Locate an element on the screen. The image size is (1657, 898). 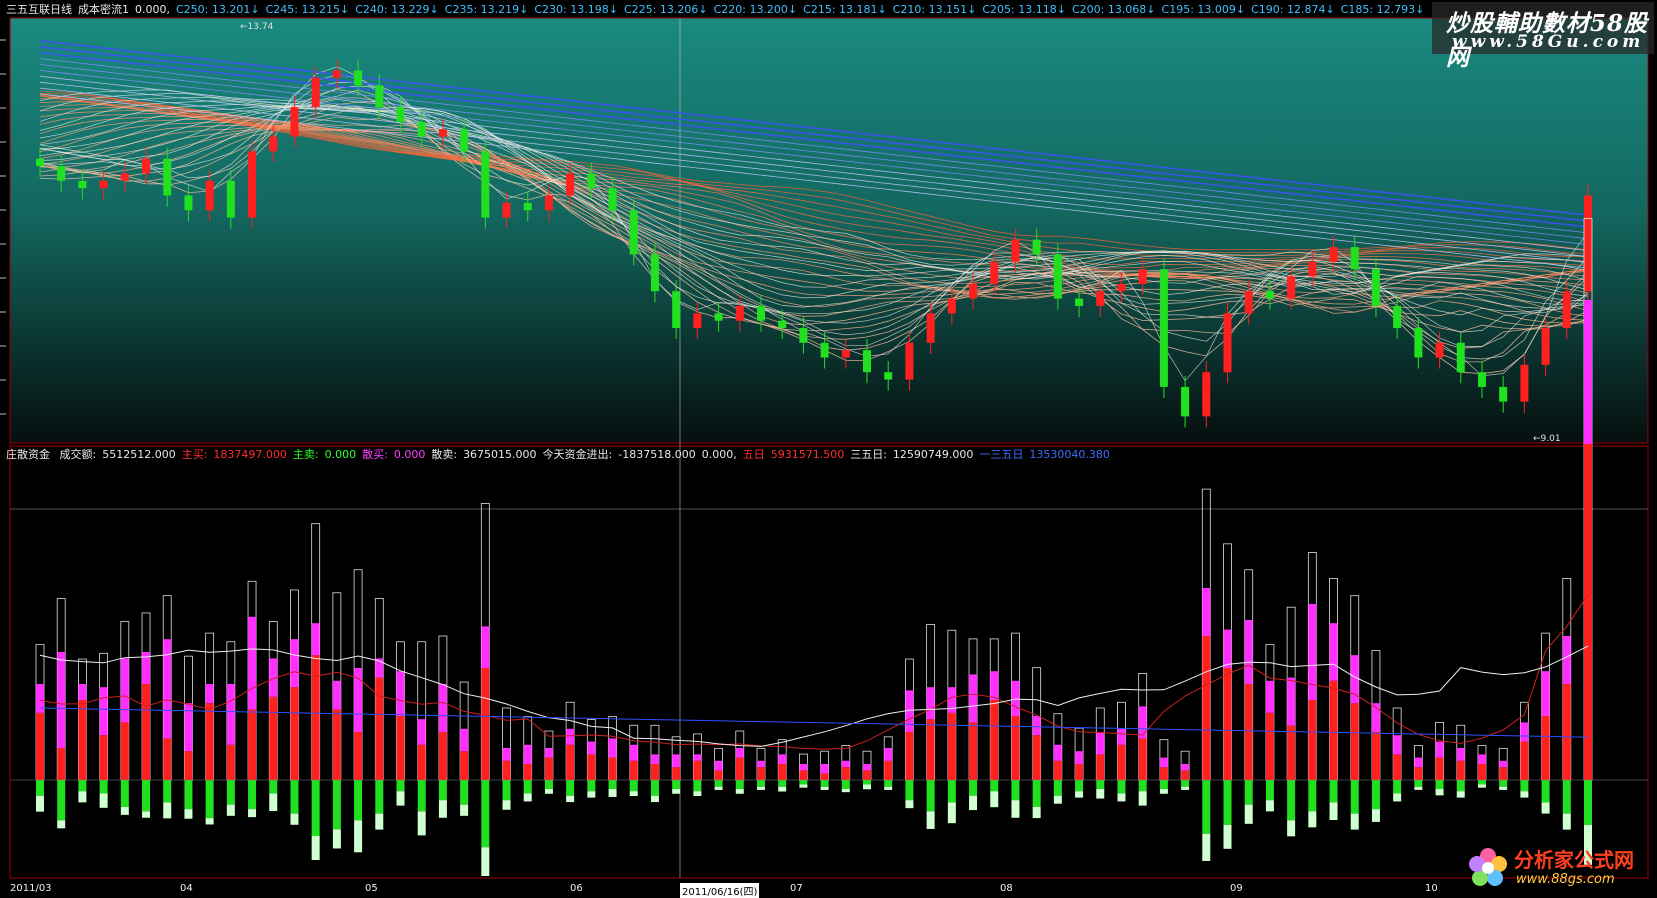
c-value-item: C230: 13.198↓ is located at coordinates (576, 9).